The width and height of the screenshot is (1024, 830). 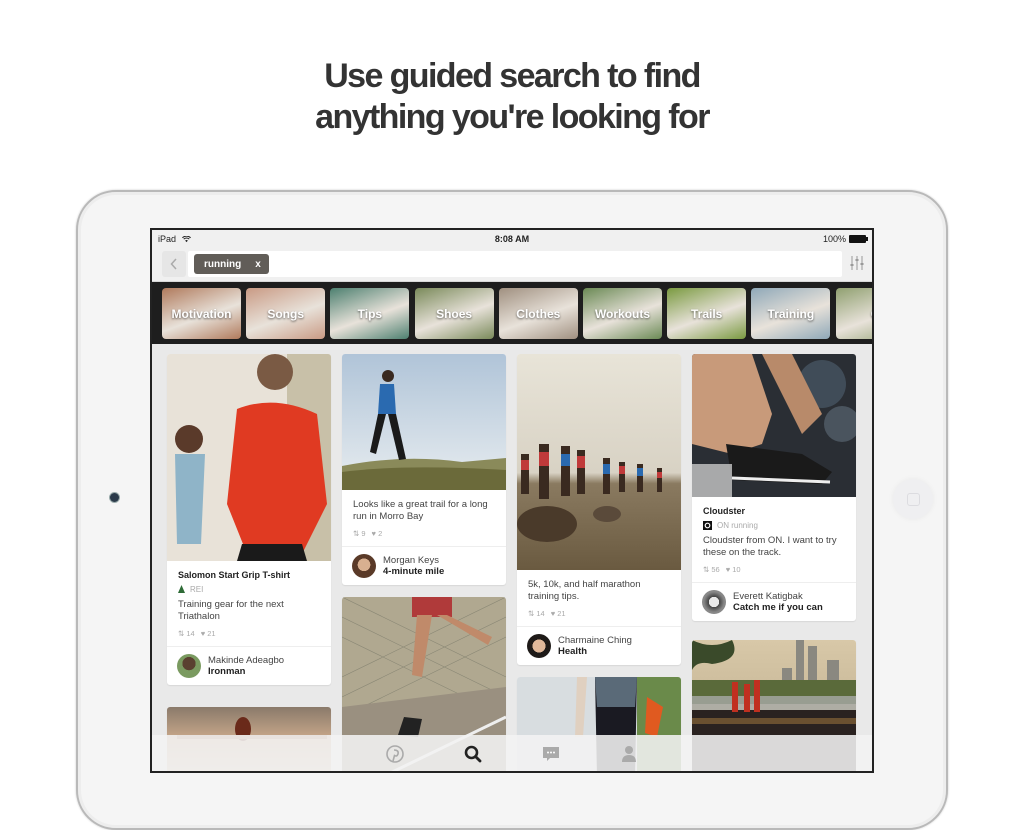 I want to click on pinner-name: Morgan Keys, so click(x=411, y=560).